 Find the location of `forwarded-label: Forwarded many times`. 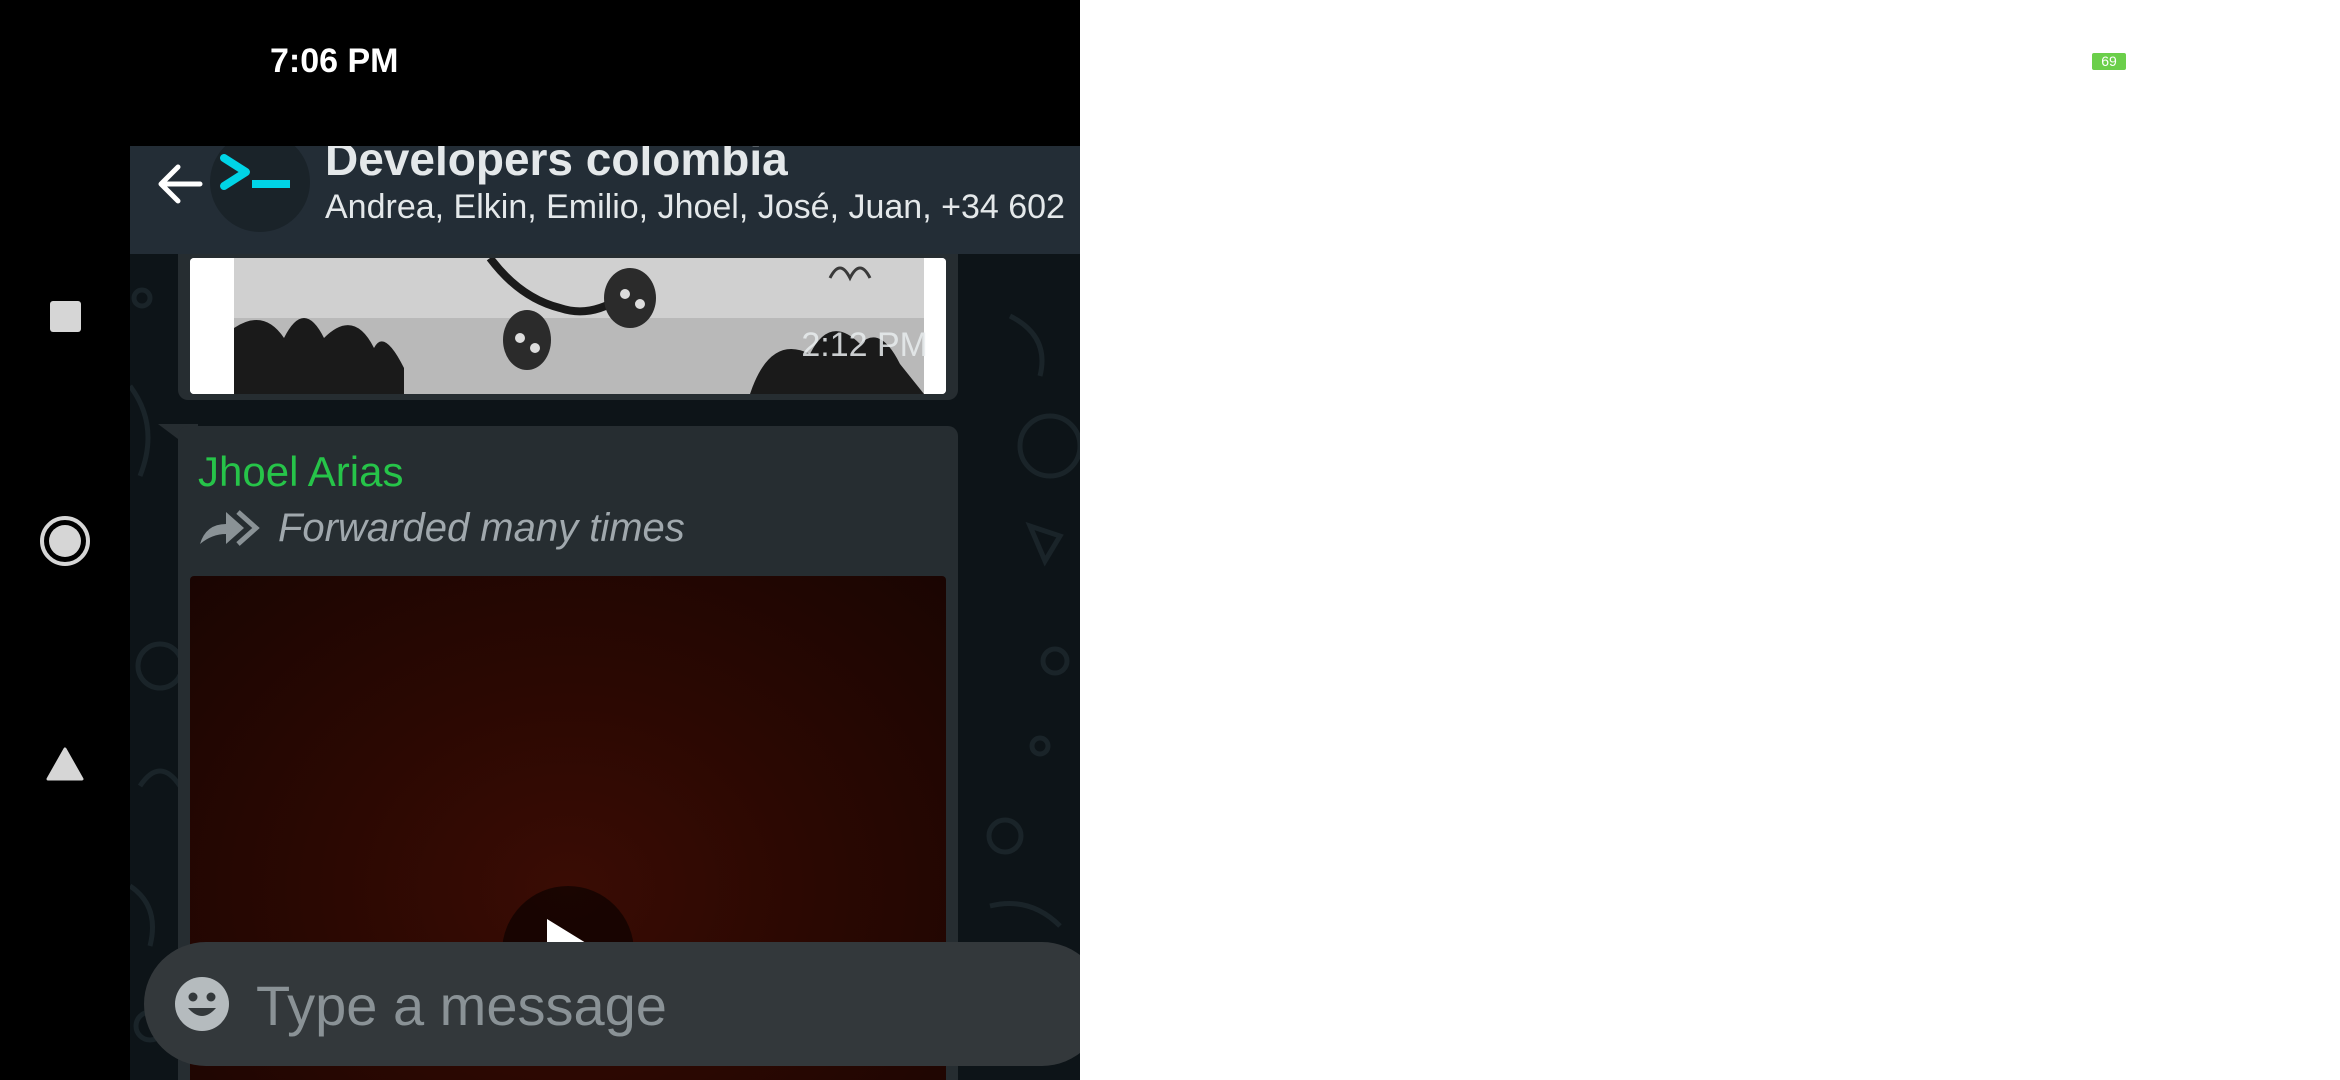

forwarded-label: Forwarded many times is located at coordinates (481, 528).